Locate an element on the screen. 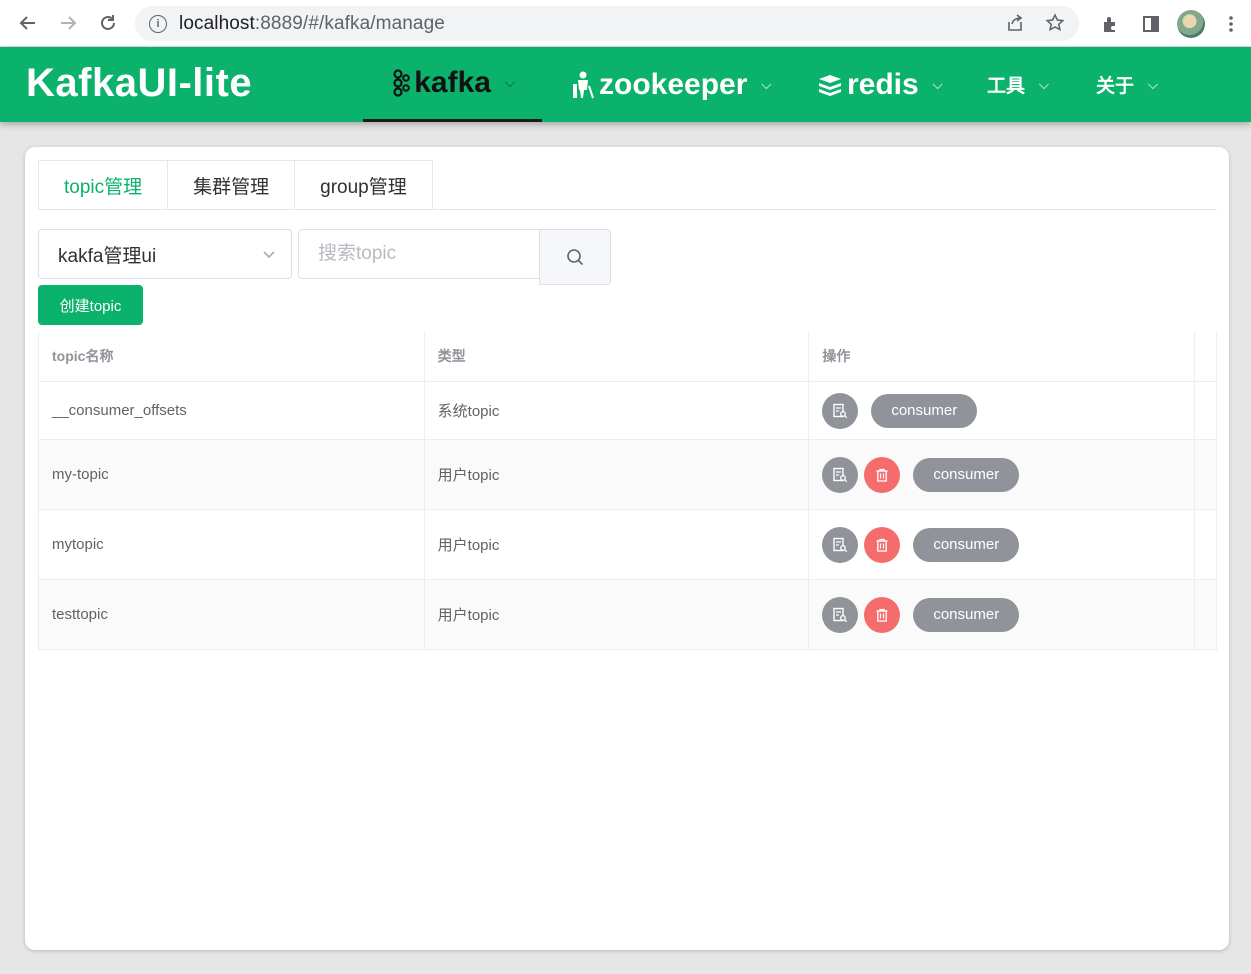 This screenshot has height=974, width=1251. menu-about: 关于 ⌵ is located at coordinates (1127, 84).